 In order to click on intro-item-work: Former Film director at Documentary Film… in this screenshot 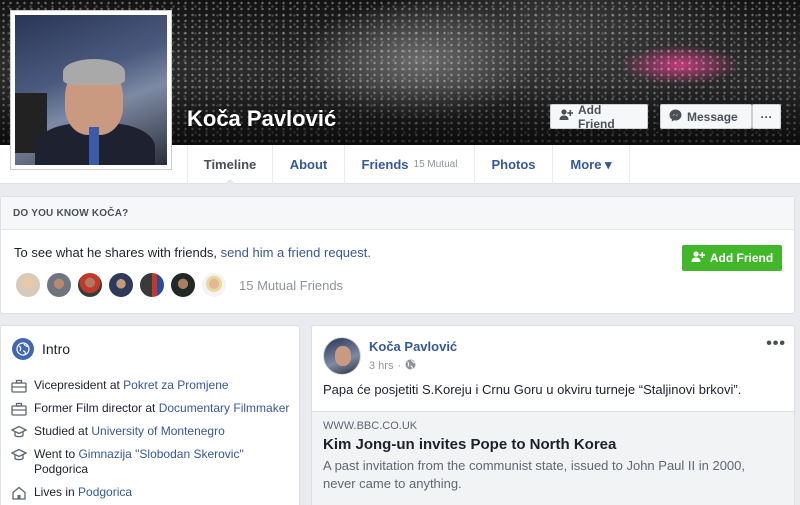, I will do `click(153, 408)`.